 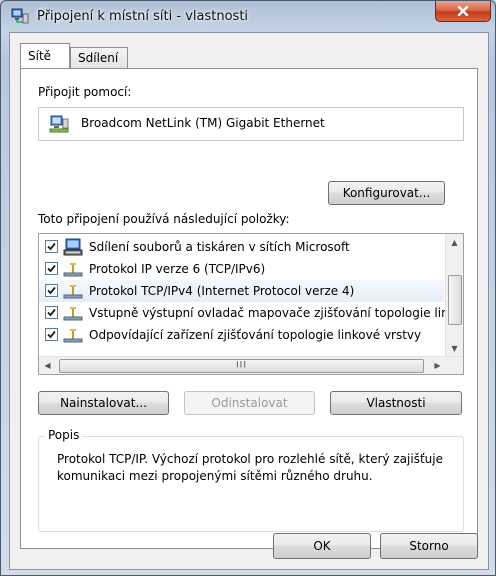 I want to click on item-label: Protokol IP verze 6 (TCP/IPv6), so click(x=177, y=269).